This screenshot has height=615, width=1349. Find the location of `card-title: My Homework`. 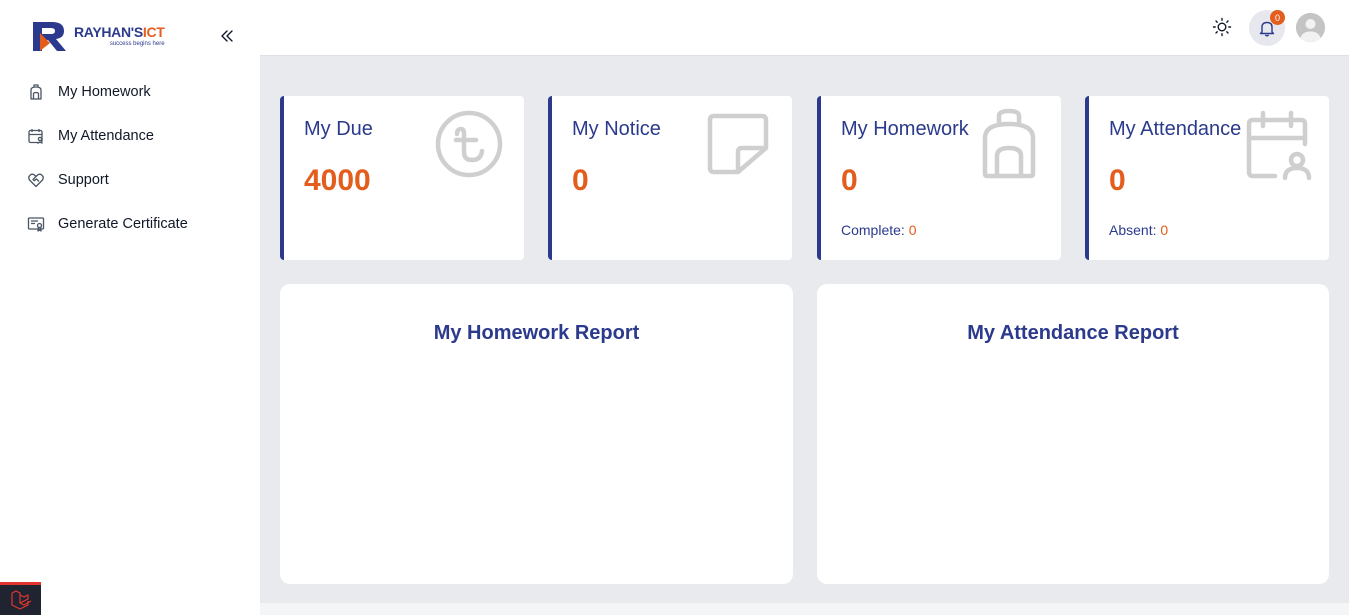

card-title: My Homework is located at coordinates (905, 129).